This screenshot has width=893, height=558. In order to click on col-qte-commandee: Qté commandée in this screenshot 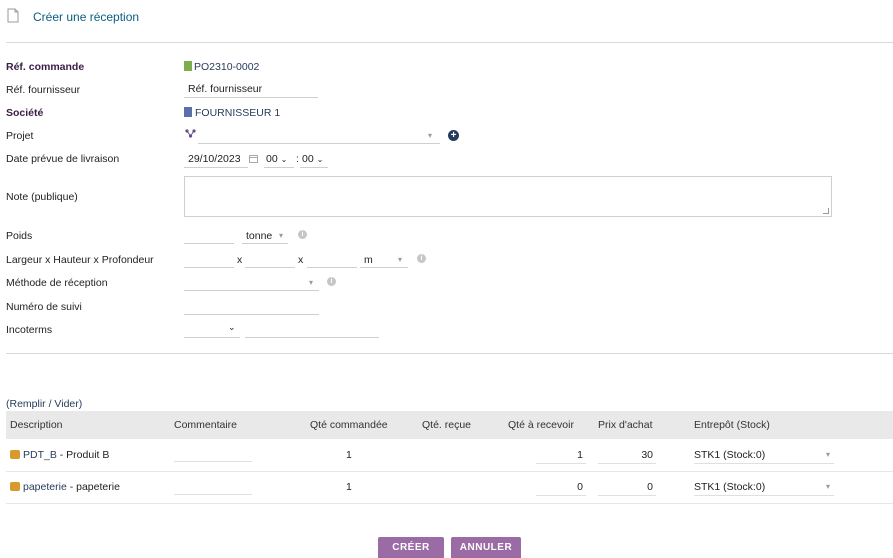, I will do `click(362, 425)`.